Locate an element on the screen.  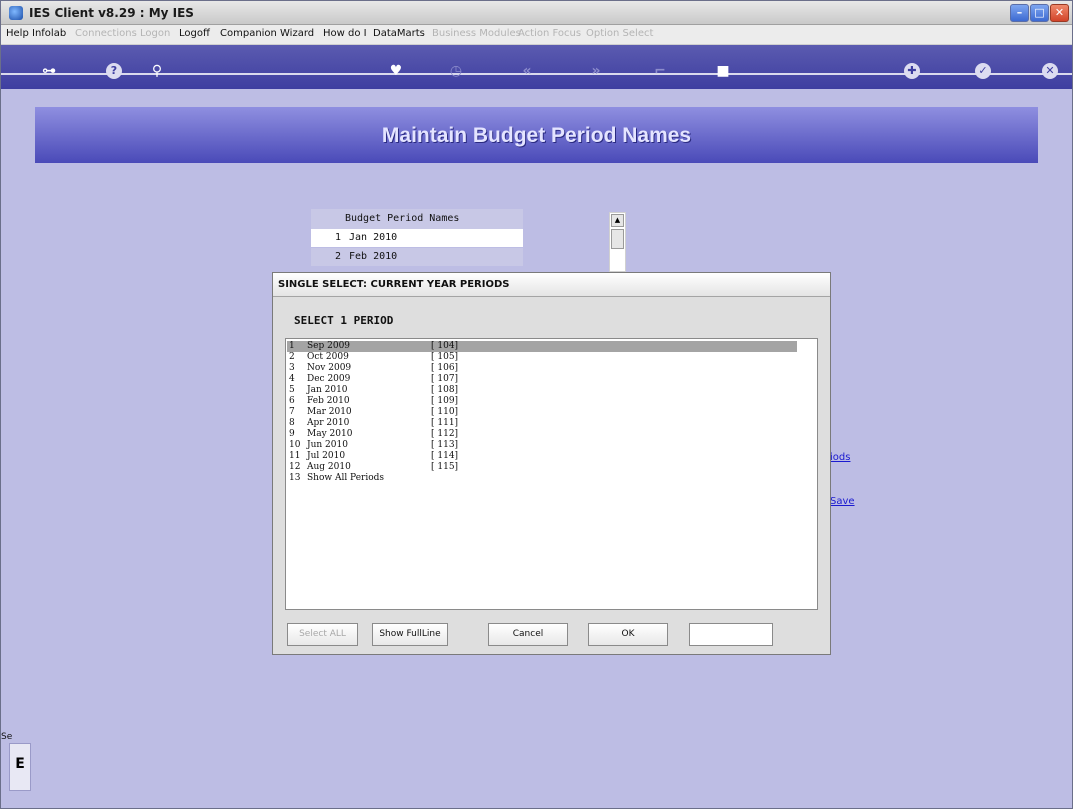
square-icon: ■ is located at coordinates (723, 71).